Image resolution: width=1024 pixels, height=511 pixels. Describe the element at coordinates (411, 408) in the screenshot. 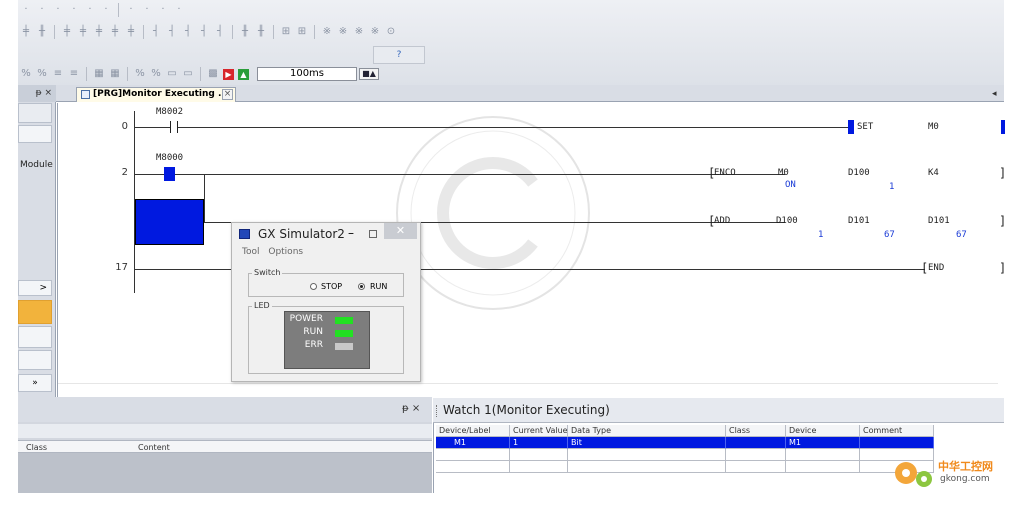

I see `output-pane-pin-close: ᵽ ×` at that location.